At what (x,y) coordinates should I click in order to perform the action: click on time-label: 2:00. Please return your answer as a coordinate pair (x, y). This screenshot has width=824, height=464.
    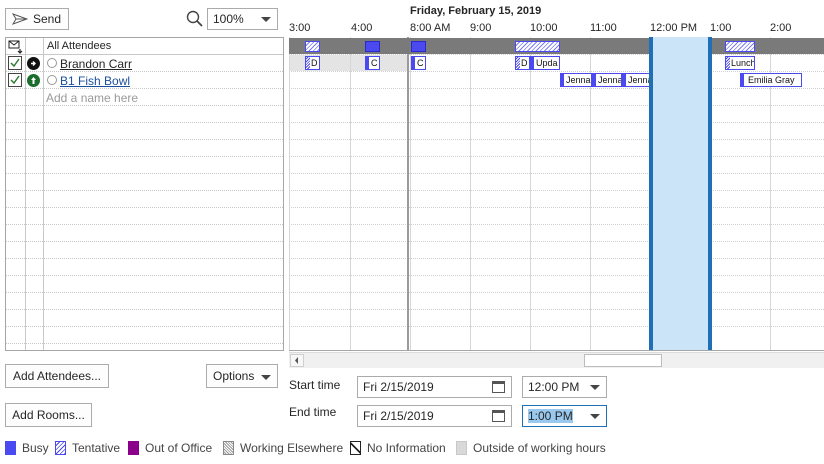
    Looking at the image, I should click on (781, 28).